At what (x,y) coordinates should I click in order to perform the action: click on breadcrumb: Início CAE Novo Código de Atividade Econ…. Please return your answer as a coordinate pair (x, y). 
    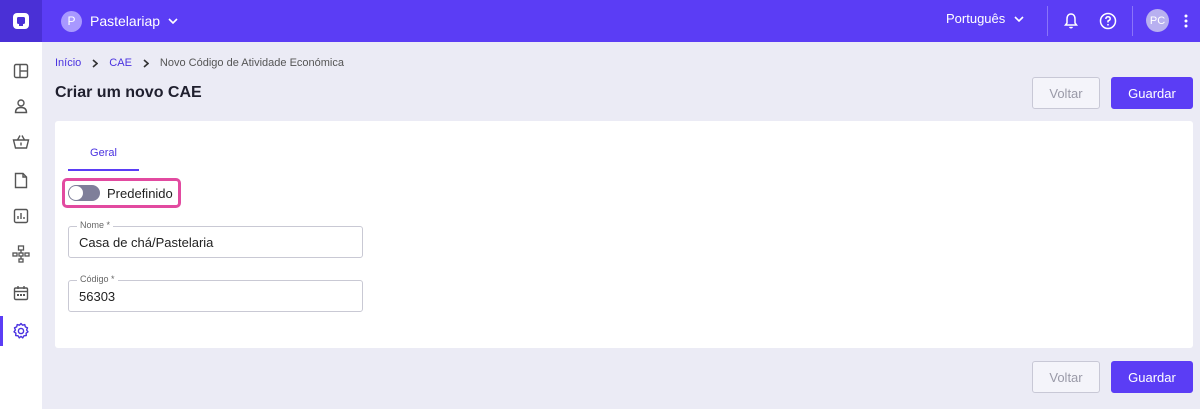
    Looking at the image, I should click on (199, 63).